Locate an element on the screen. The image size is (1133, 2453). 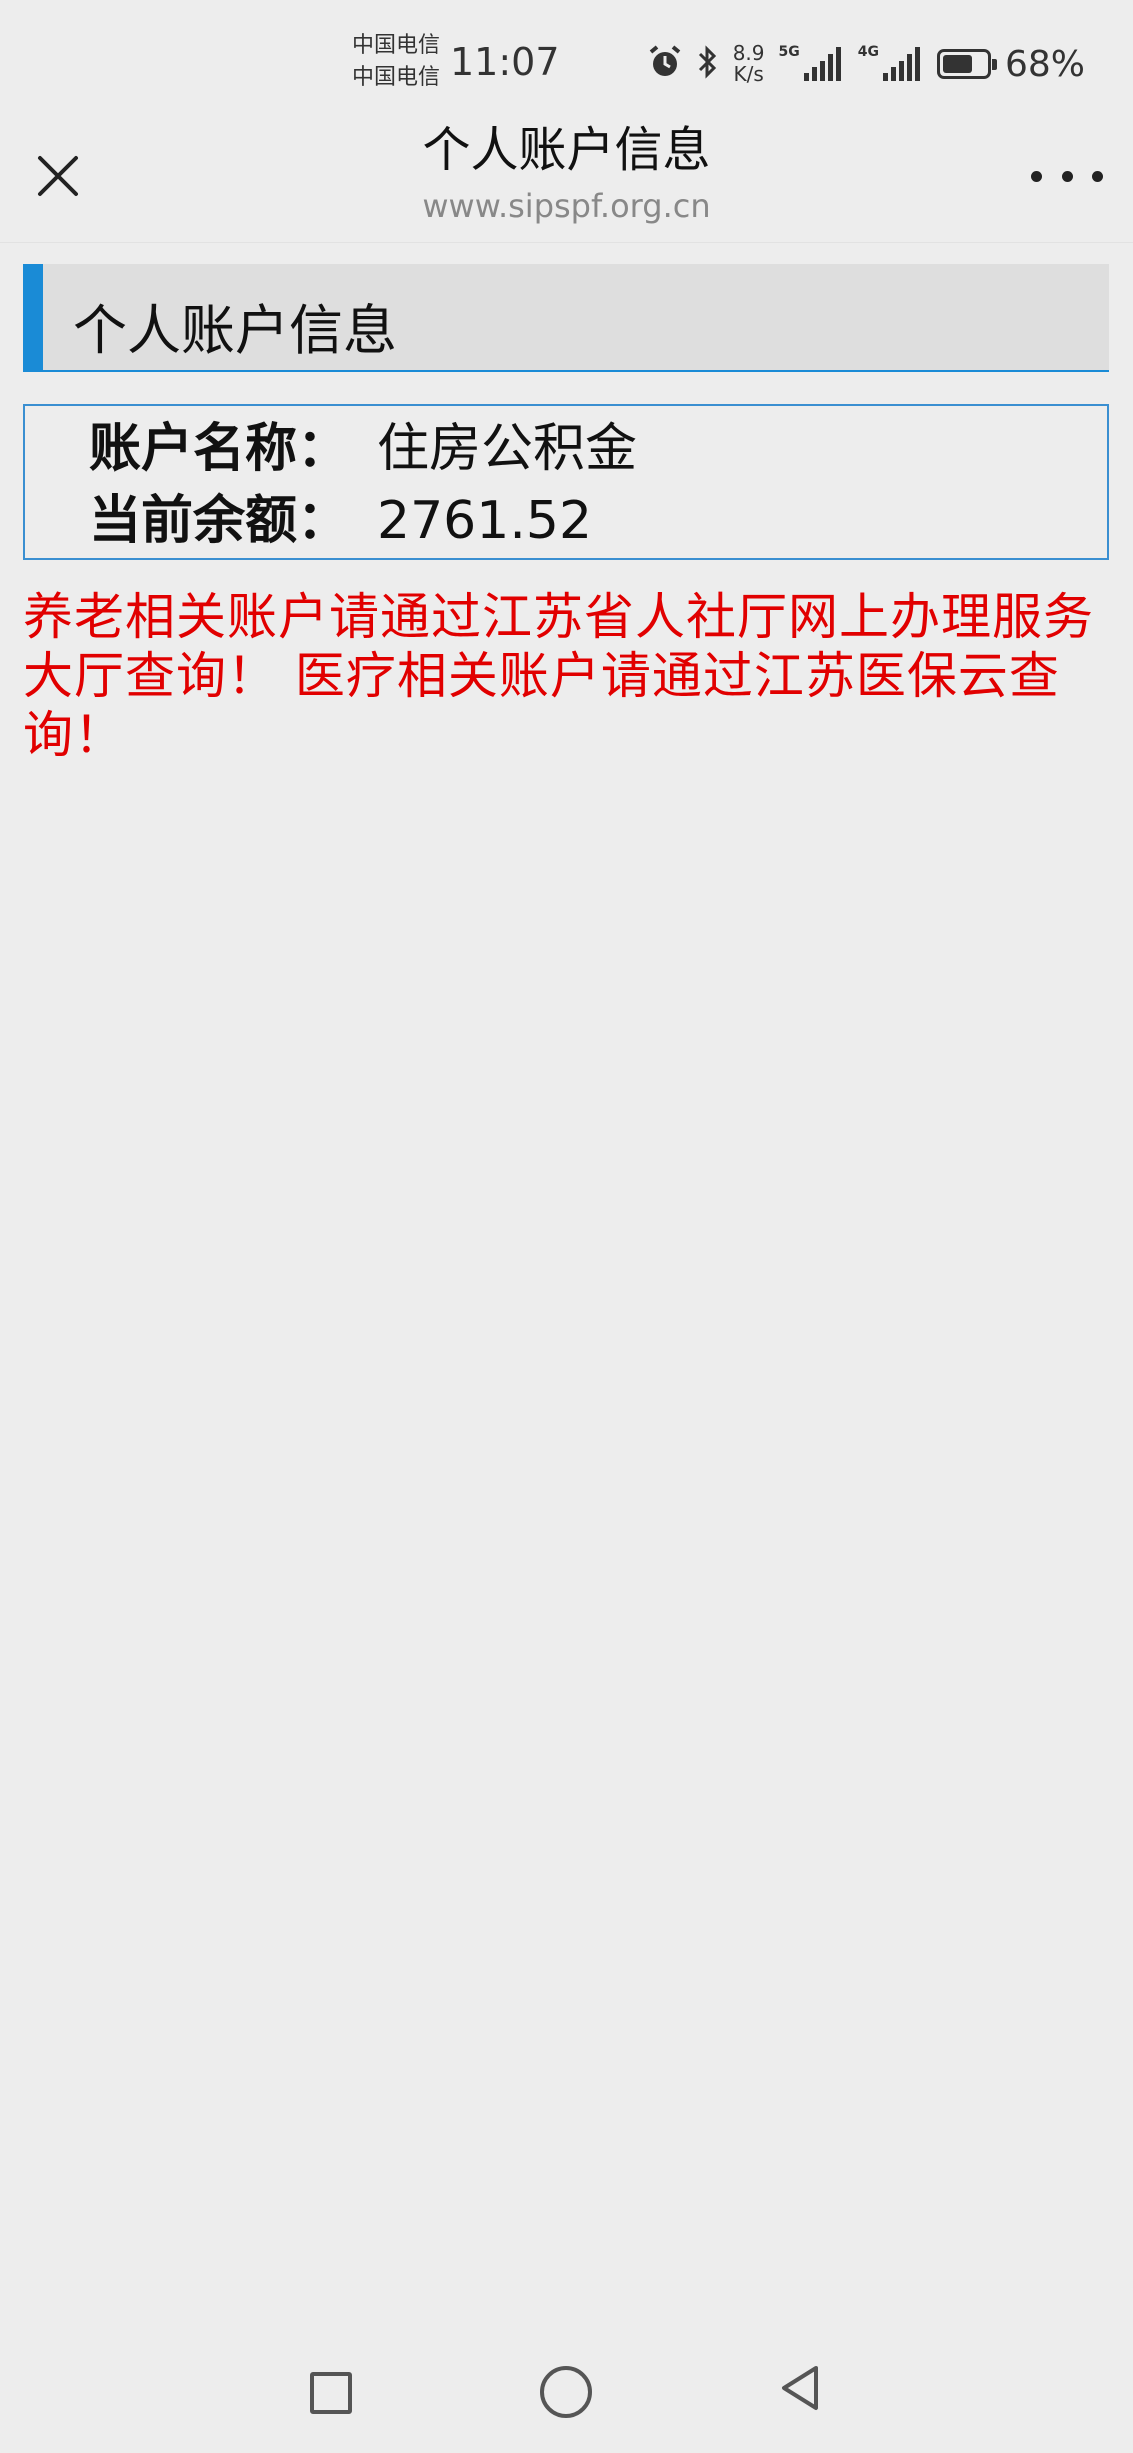
clock: 11:07 is located at coordinates (505, 62).